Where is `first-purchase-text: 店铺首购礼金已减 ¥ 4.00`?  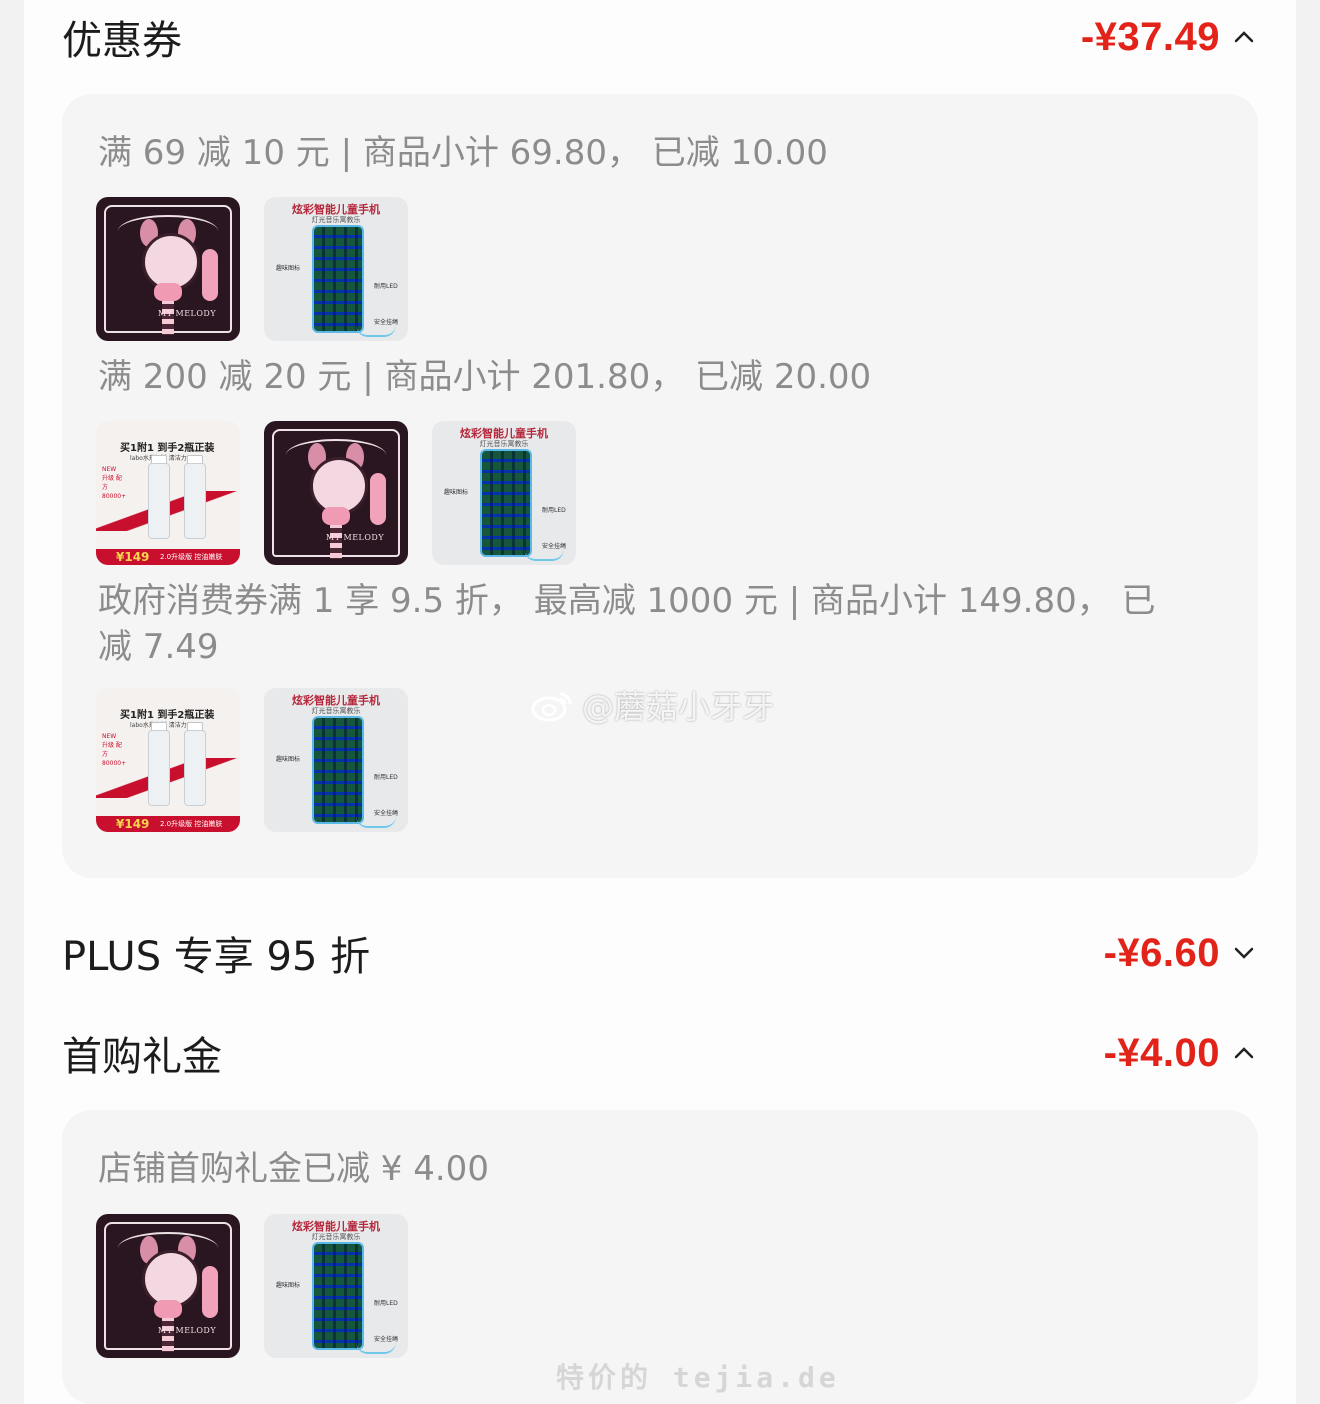
first-purchase-text: 店铺首购礼金已减 ¥ 4.00 is located at coordinates (293, 1169).